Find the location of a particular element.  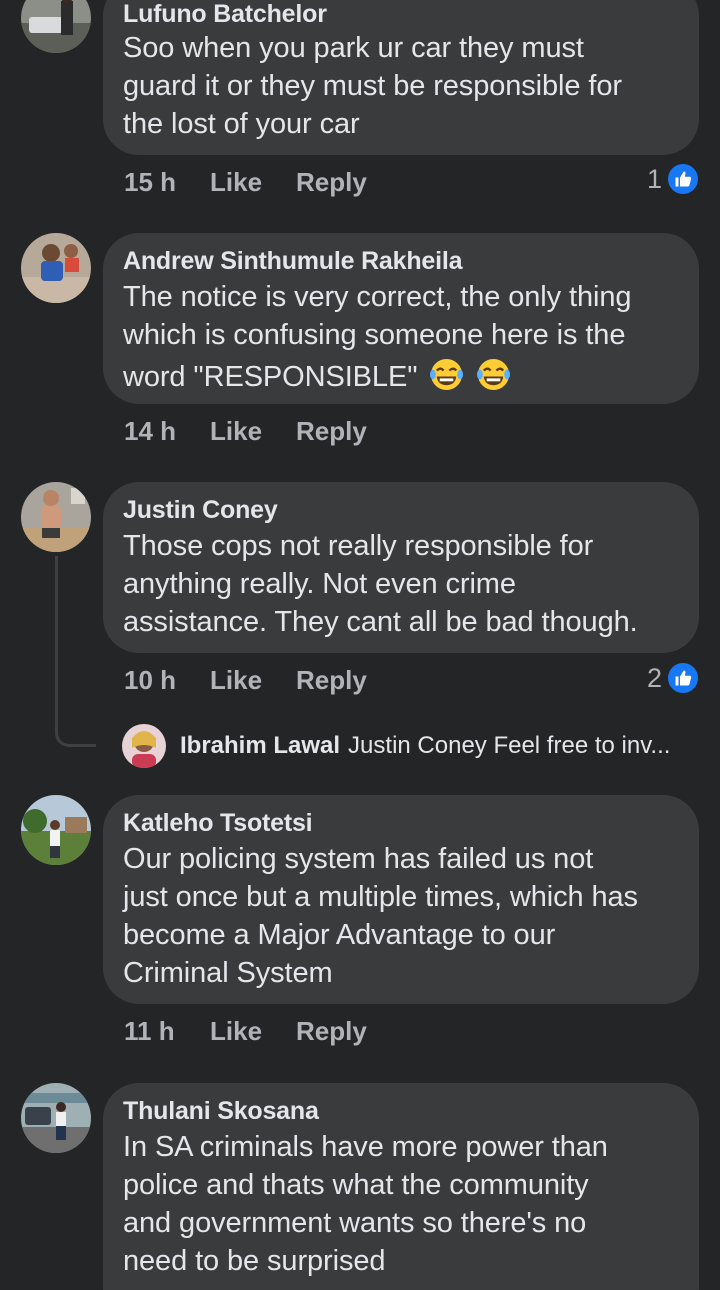

comment-time: 11 h is located at coordinates (149, 1030).